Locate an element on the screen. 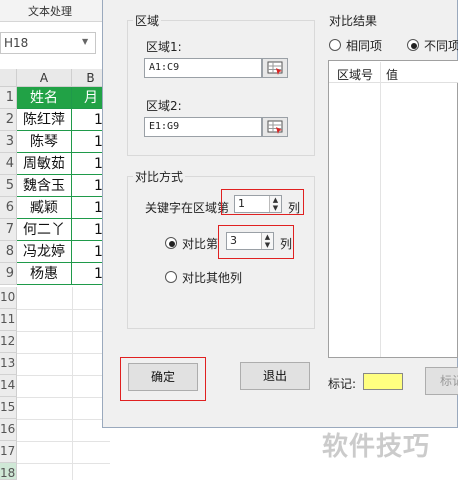  range-group-title: 区域 is located at coordinates (147, 20).